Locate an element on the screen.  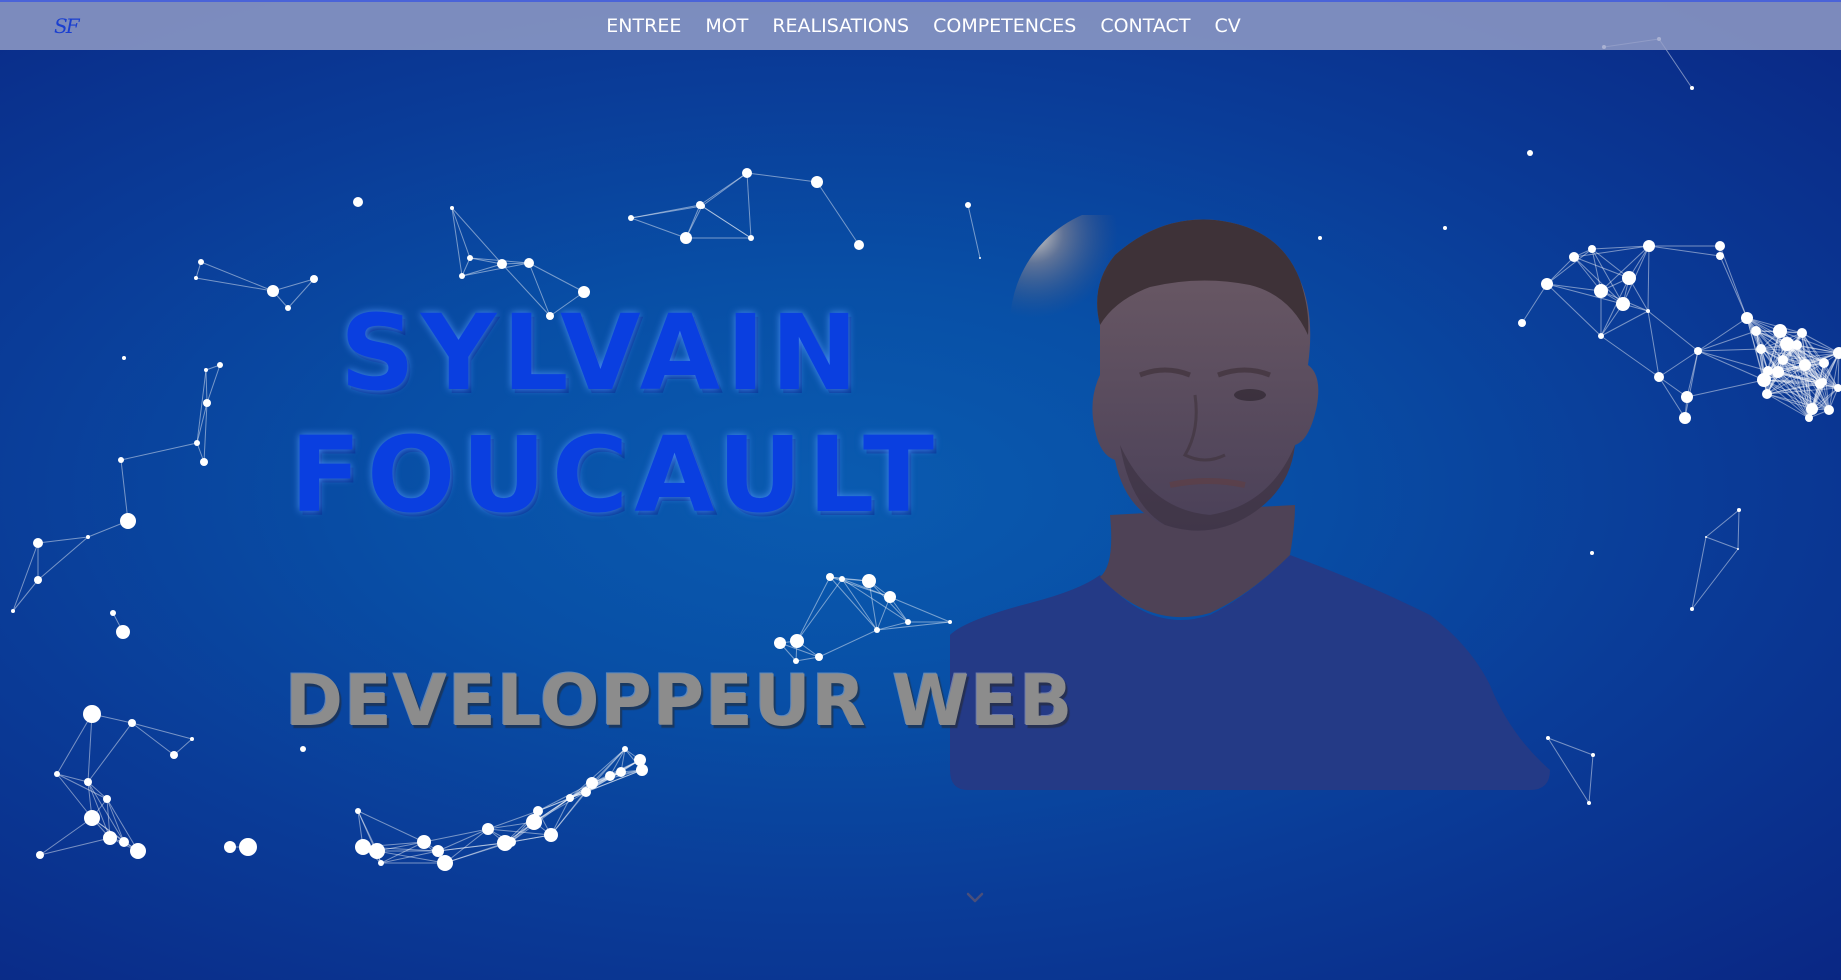
nav-item-realisations: REALISATIONS is located at coordinates (840, 26).